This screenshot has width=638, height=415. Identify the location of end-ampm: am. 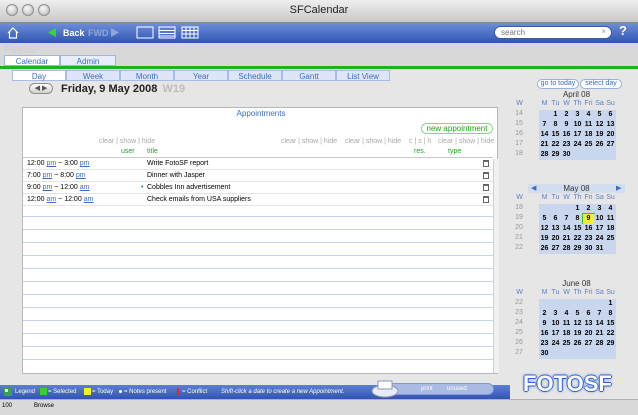
(85, 187).